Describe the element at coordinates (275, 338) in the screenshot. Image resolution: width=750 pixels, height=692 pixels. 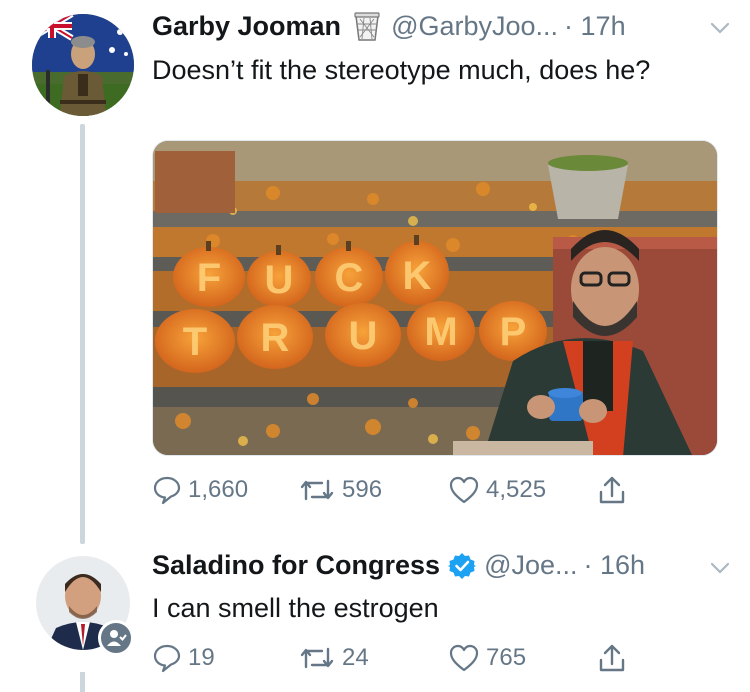
I see `pumpkin-letter: R` at that location.